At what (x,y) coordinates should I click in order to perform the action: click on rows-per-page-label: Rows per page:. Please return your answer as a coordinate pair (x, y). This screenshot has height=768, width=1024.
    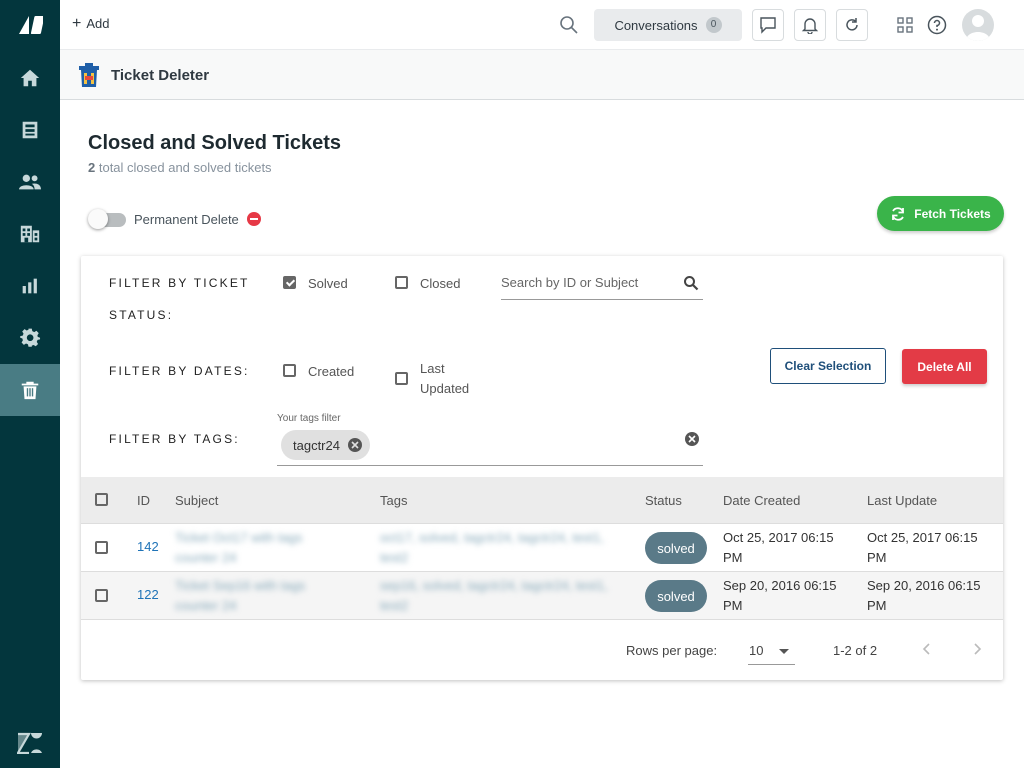
    Looking at the image, I should click on (672, 650).